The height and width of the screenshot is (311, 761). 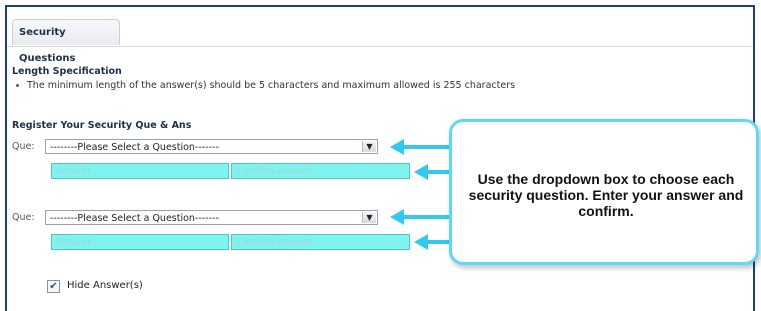 I want to click on register-title: Register Your Security Que & Ans, so click(x=102, y=125).